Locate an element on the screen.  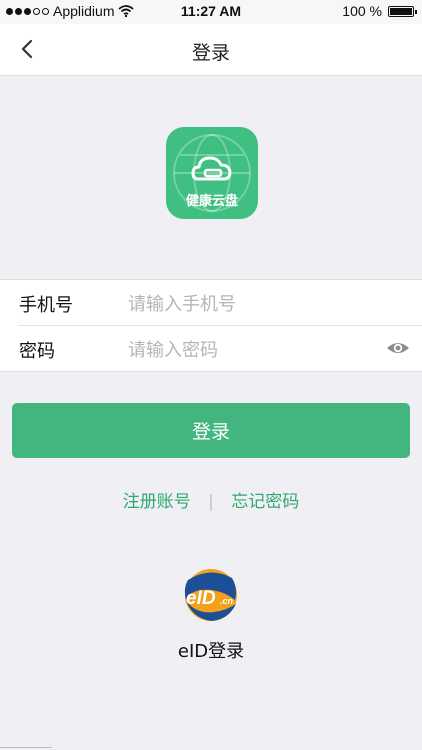
nav-bar: 登录 is located at coordinates (211, 50).